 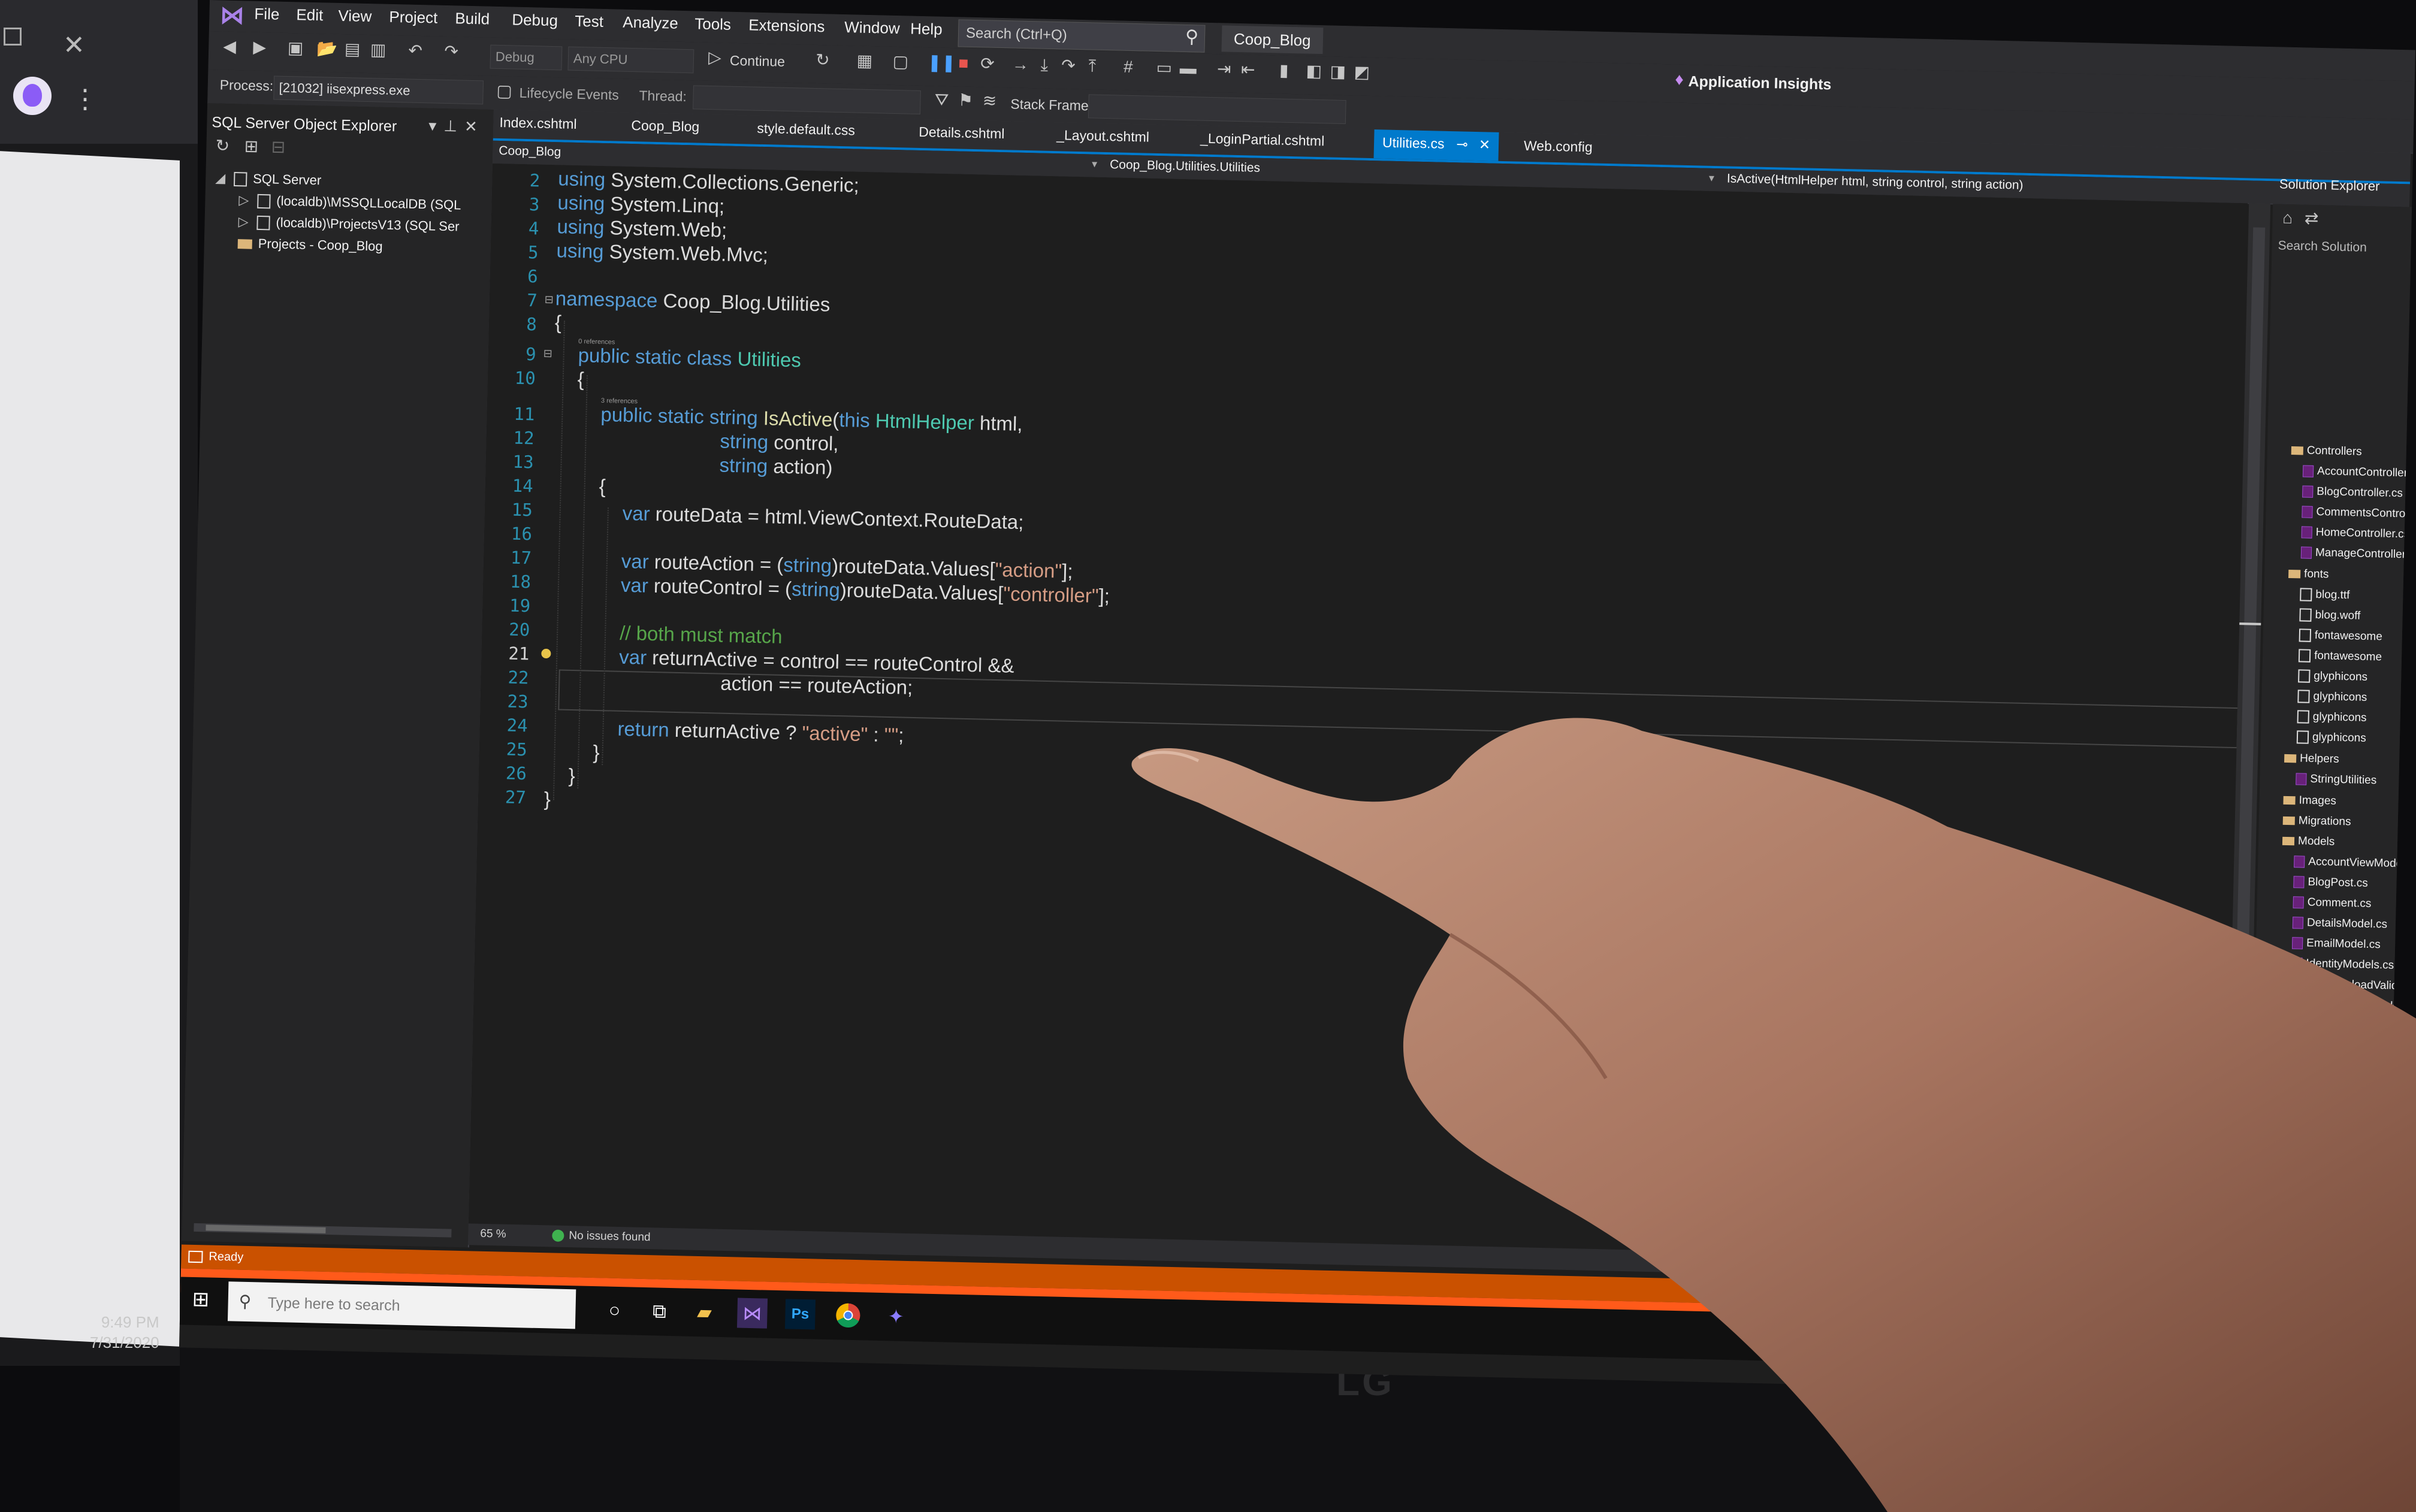 What do you see at coordinates (2339, 924) in the screenshot?
I see `solution-item: DetailsModel.cs` at bounding box center [2339, 924].